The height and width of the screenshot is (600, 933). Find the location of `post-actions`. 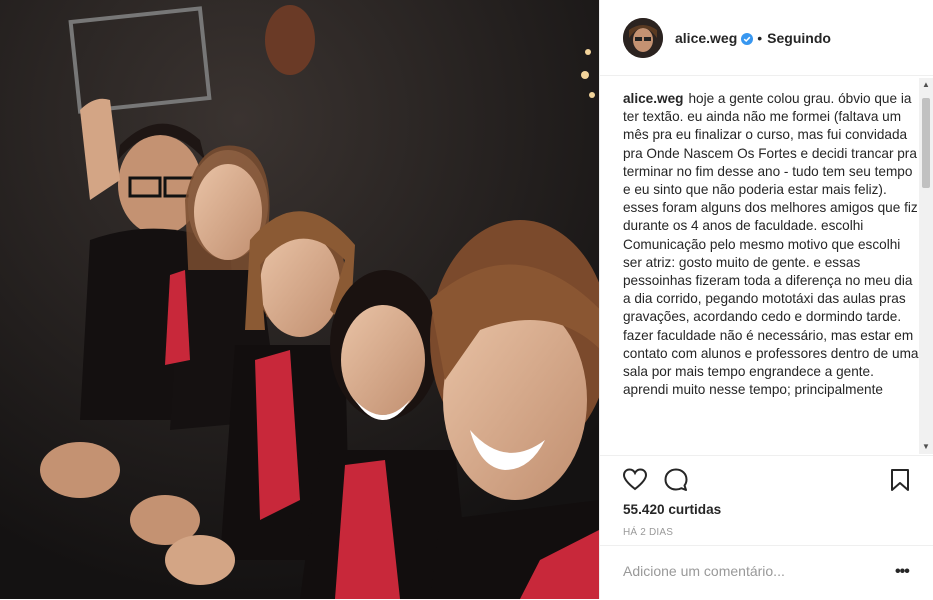

post-actions is located at coordinates (766, 479).